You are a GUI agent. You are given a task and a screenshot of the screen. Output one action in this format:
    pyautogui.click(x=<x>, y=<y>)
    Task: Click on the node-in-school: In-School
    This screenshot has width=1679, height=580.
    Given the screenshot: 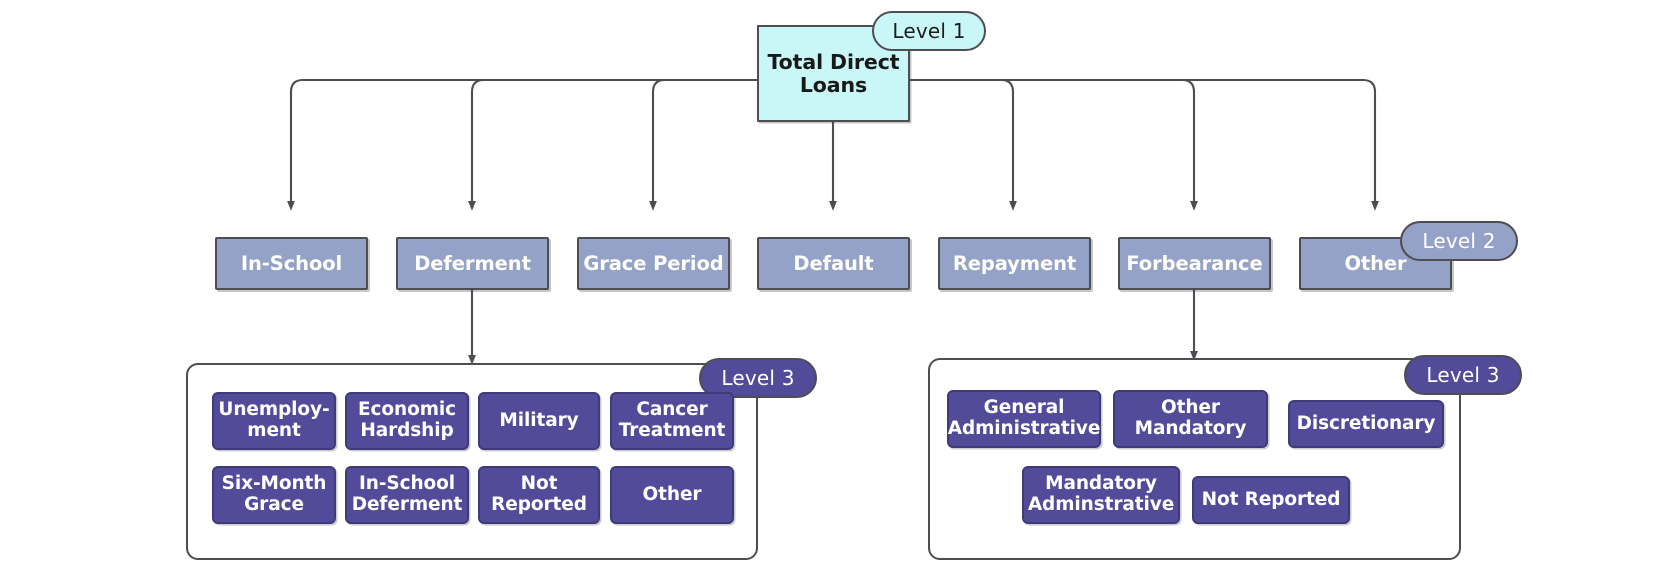 What is the action you would take?
    pyautogui.click(x=291, y=263)
    